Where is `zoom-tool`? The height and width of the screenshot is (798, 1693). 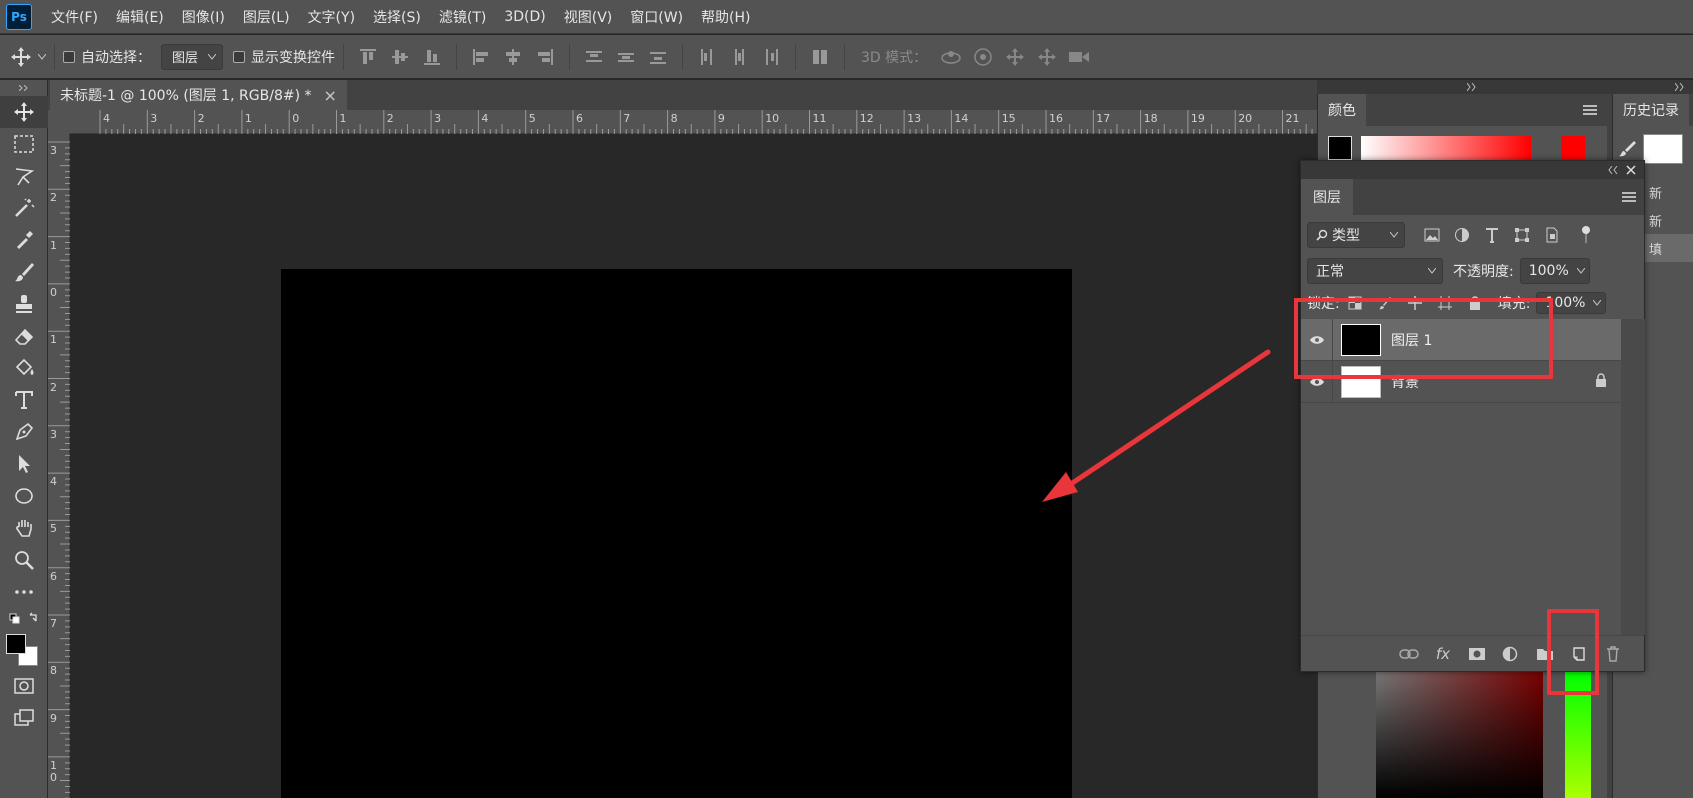 zoom-tool is located at coordinates (24, 560).